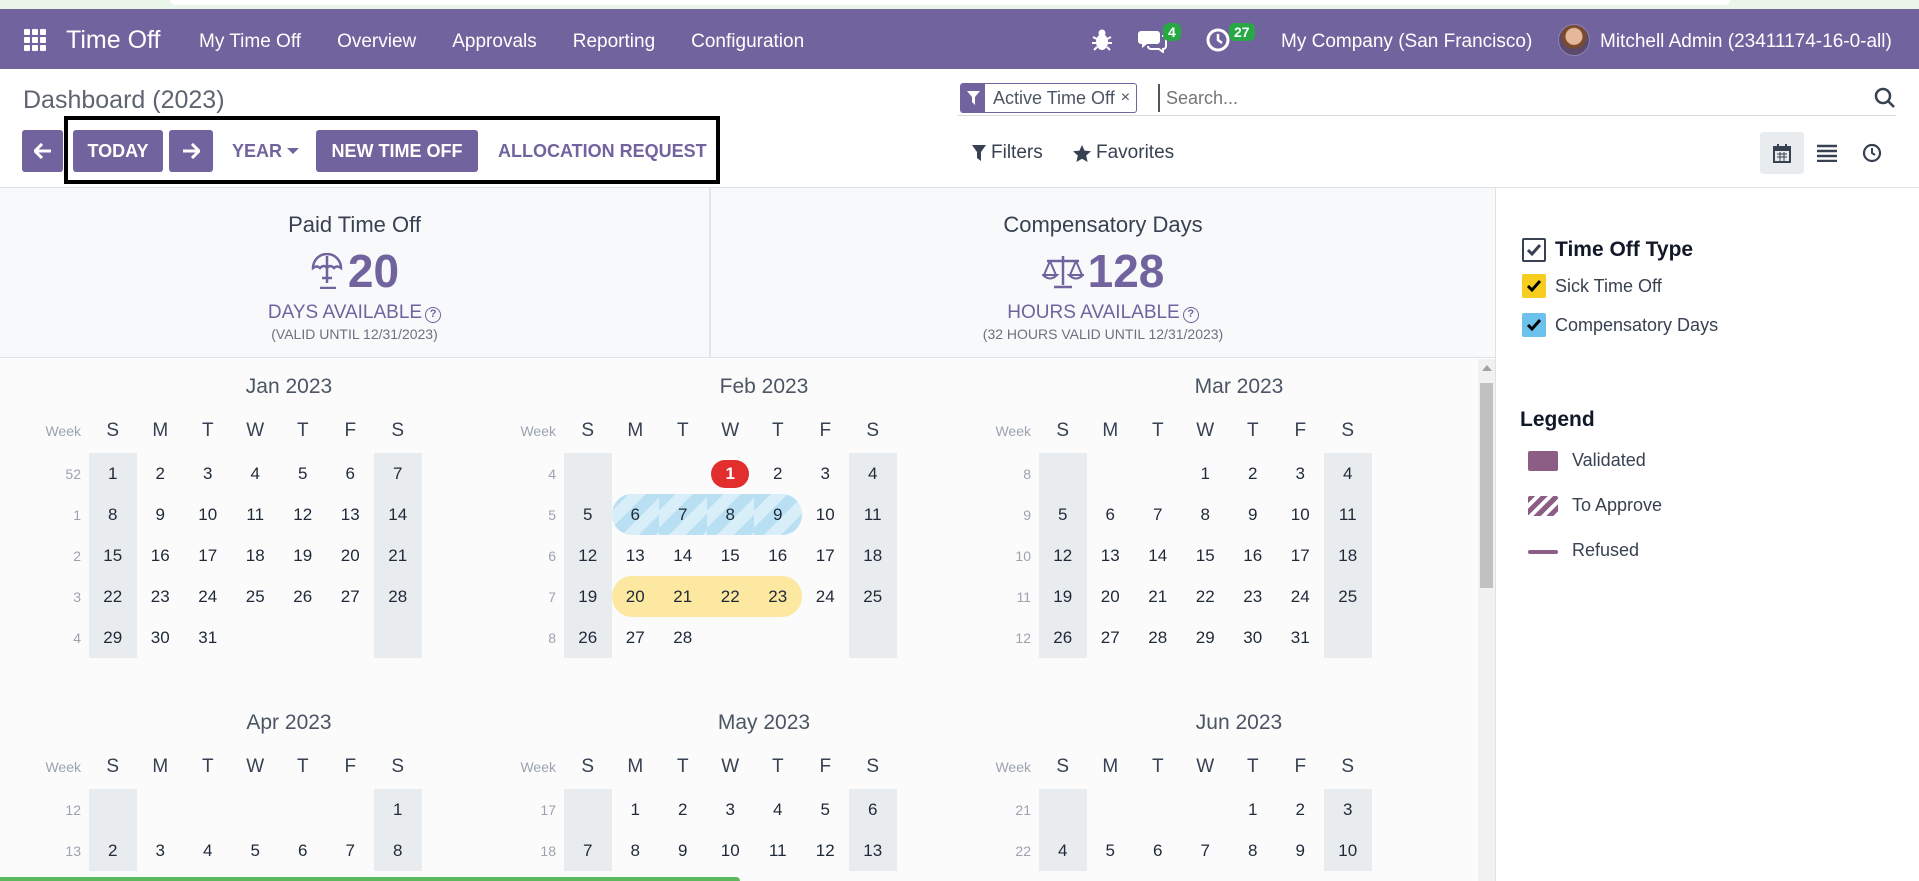  What do you see at coordinates (1607, 250) in the screenshot?
I see `time-off-type-filter: Time Off Type` at bounding box center [1607, 250].